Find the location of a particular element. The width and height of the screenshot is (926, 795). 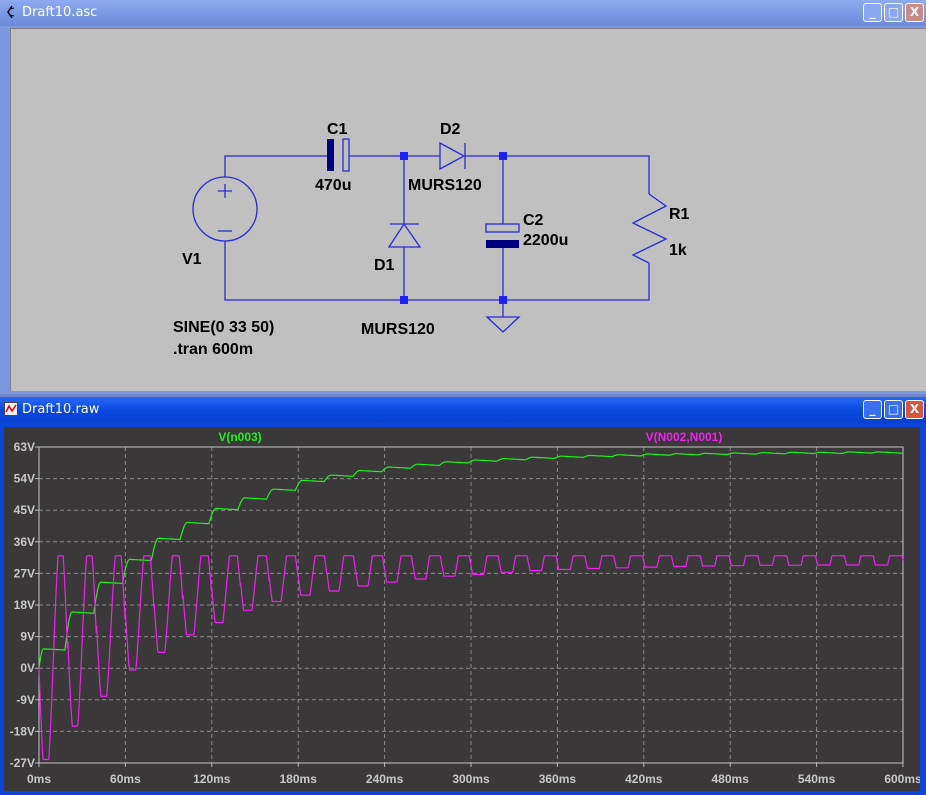

ltspice-schematic-icon is located at coordinates (11, 12).